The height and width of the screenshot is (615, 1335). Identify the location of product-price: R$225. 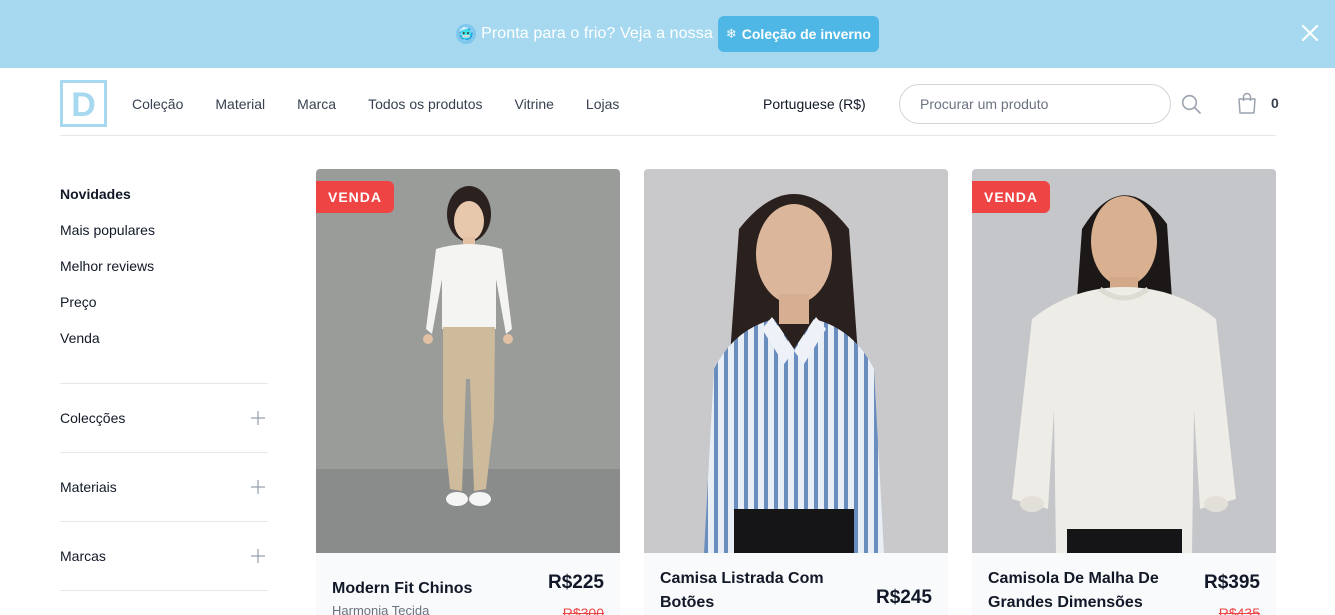
(576, 582).